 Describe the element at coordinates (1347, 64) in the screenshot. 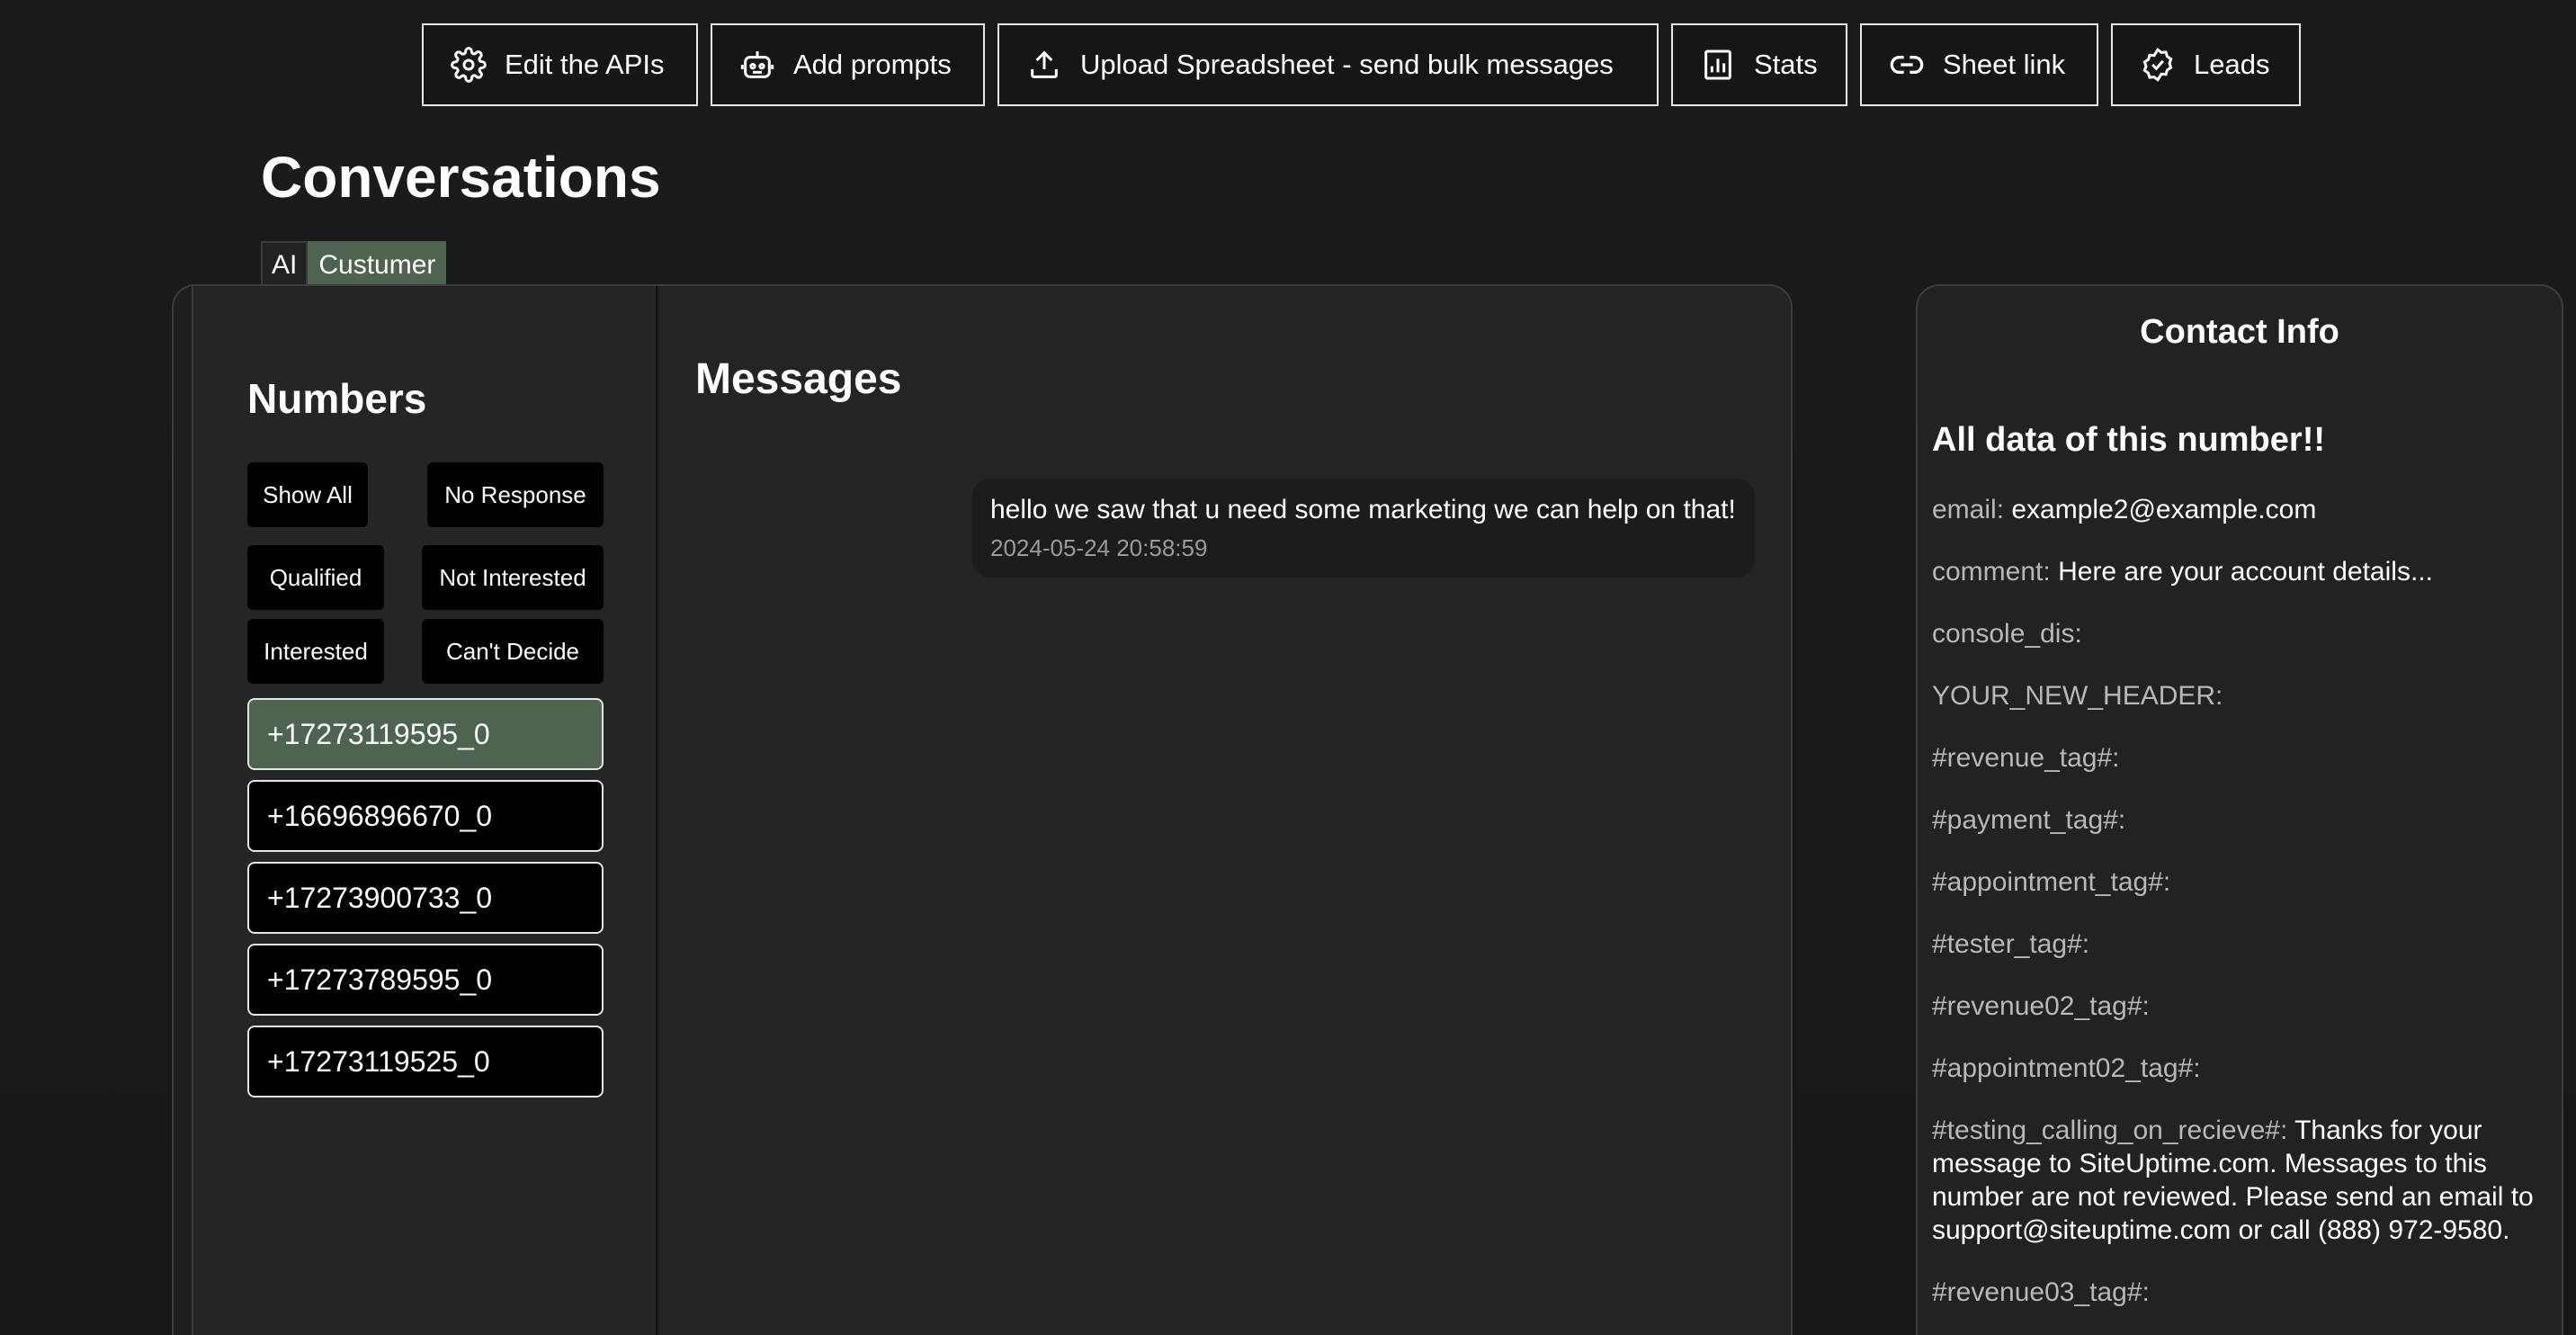

I see `upload-spreadsheet-label: Upload Spreadsheet - send bulk messages` at that location.